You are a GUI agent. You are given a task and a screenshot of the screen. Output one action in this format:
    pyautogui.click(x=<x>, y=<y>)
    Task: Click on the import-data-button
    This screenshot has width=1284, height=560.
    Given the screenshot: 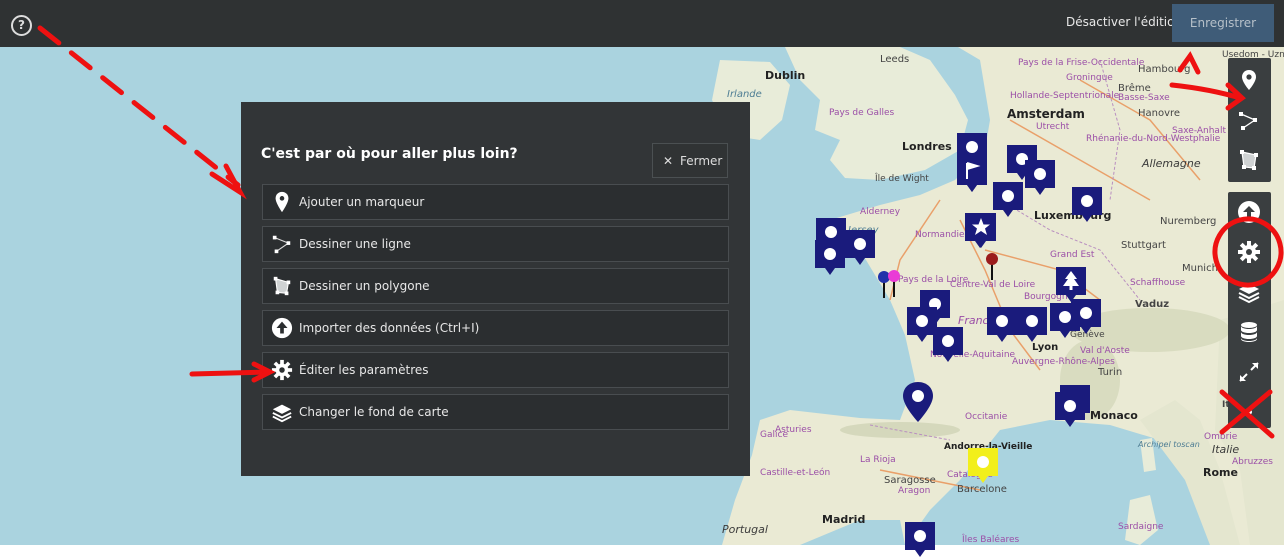 What is the action you would take?
    pyautogui.click(x=1249, y=212)
    